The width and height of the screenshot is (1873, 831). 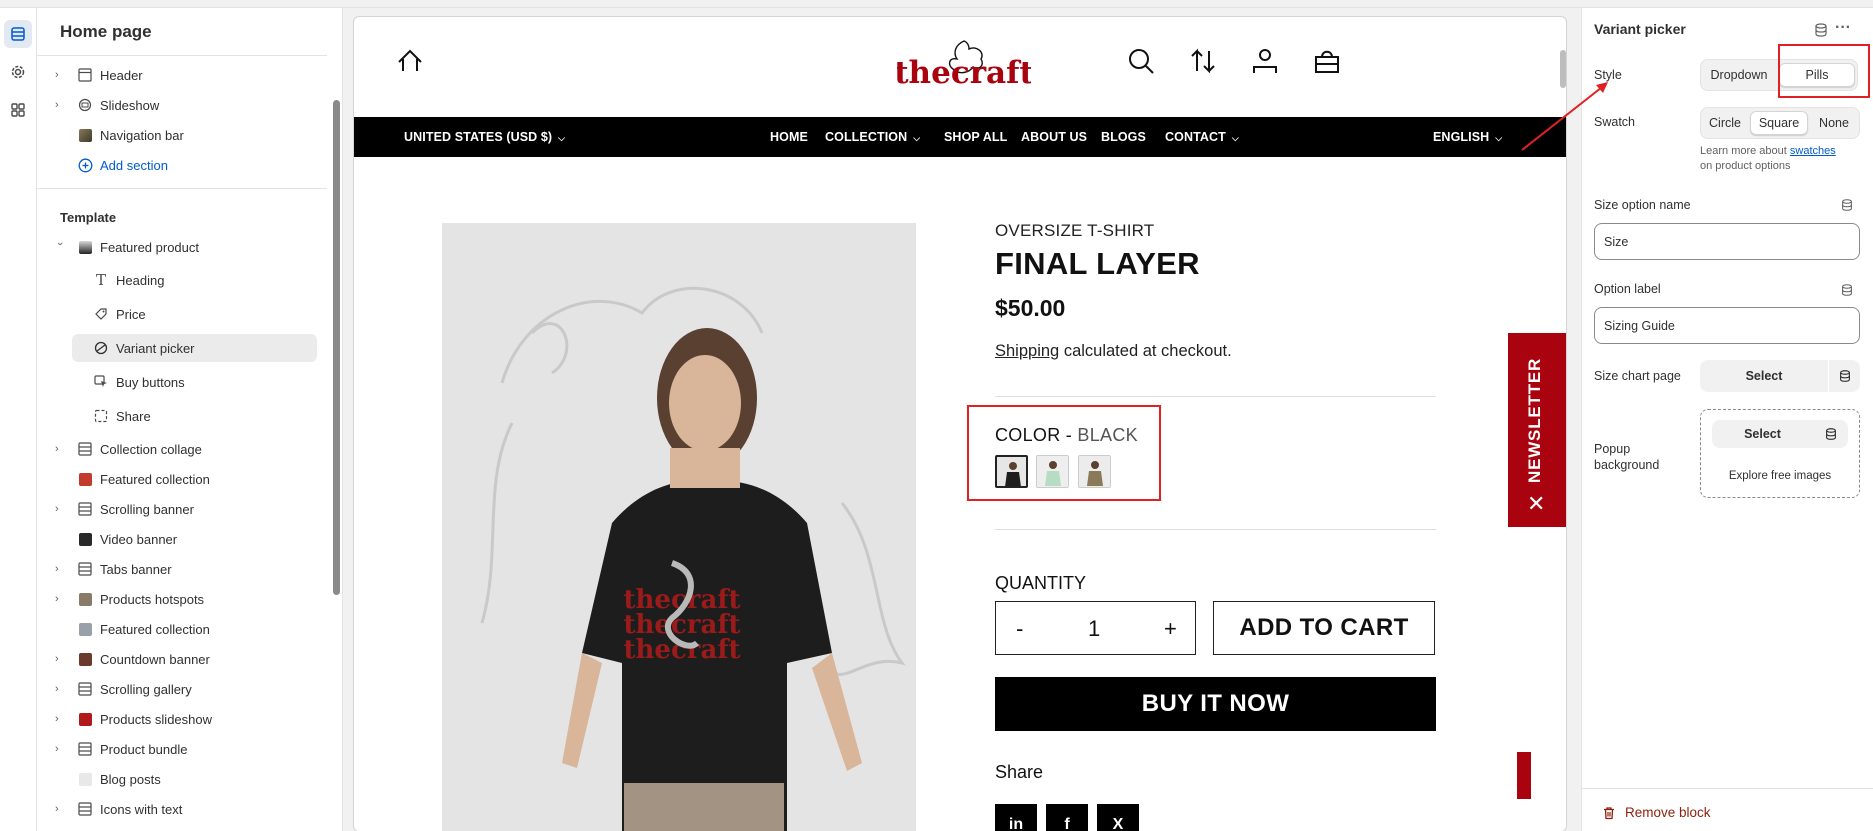 What do you see at coordinates (1067, 817) in the screenshot?
I see `facebook-share-button: f` at bounding box center [1067, 817].